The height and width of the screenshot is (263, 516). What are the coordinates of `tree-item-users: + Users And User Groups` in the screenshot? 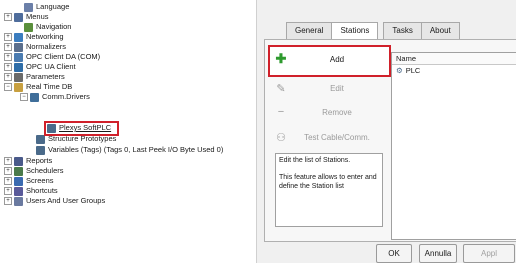 It's located at (54, 201).